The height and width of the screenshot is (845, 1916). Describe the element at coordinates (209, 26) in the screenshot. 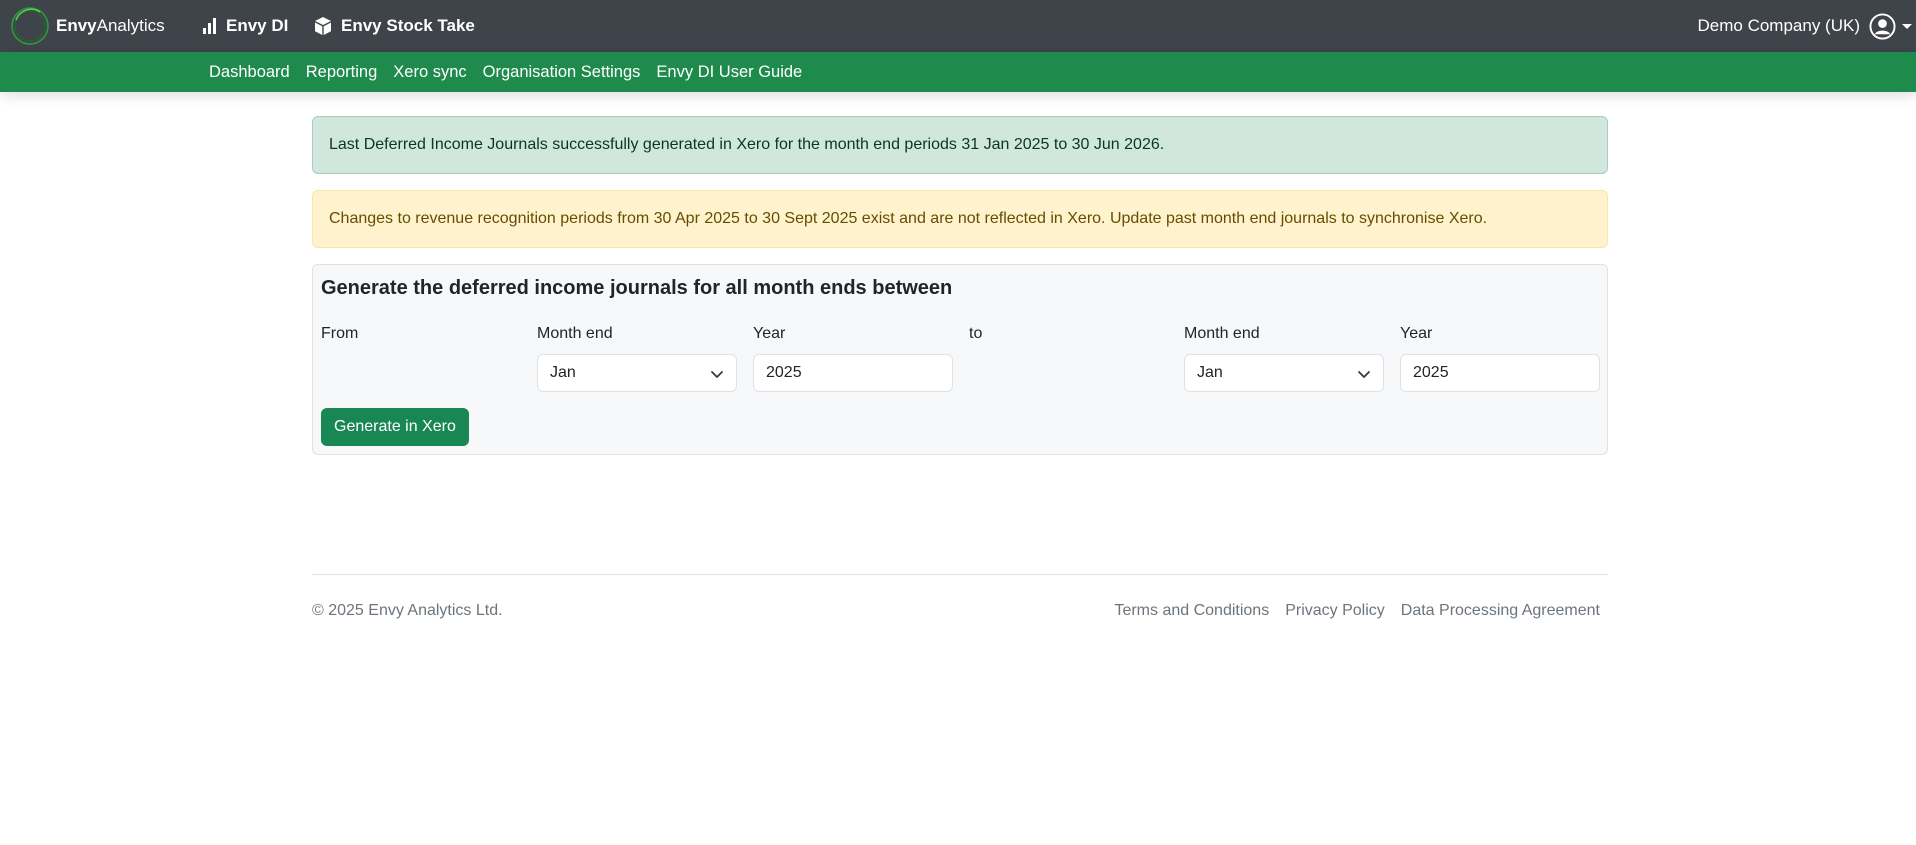

I see `bar-chart-icon` at that location.